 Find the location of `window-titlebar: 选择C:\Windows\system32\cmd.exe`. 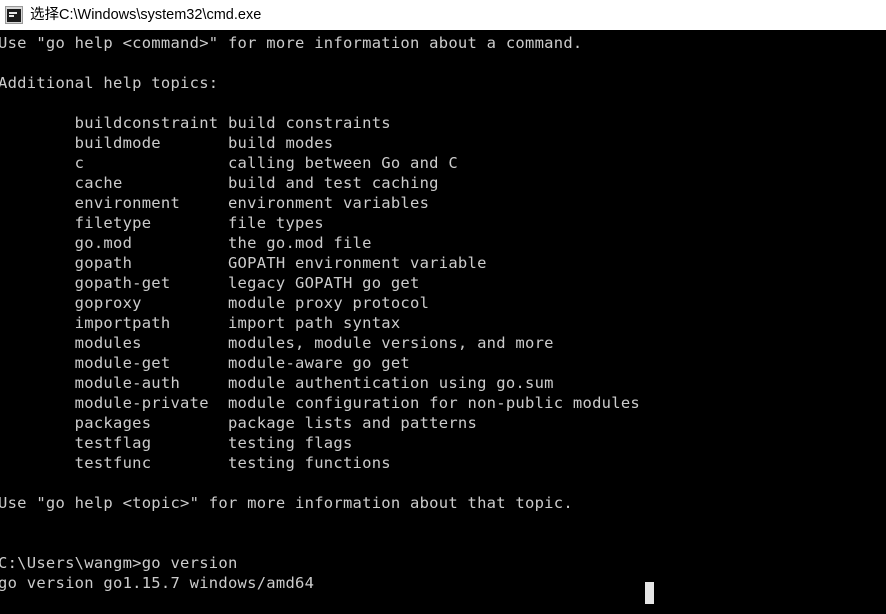

window-titlebar: 选择C:\Windows\system32\cmd.exe is located at coordinates (443, 15).